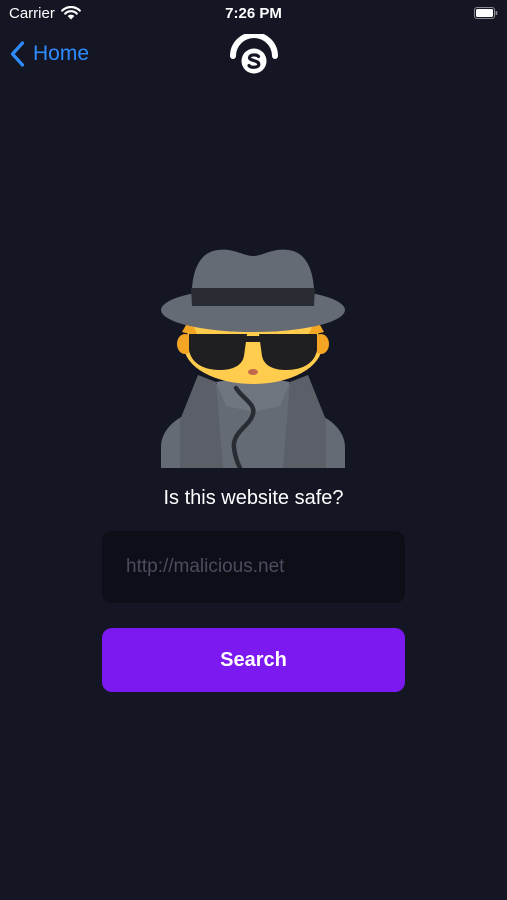  I want to click on back-button-label: Home, so click(61, 53).